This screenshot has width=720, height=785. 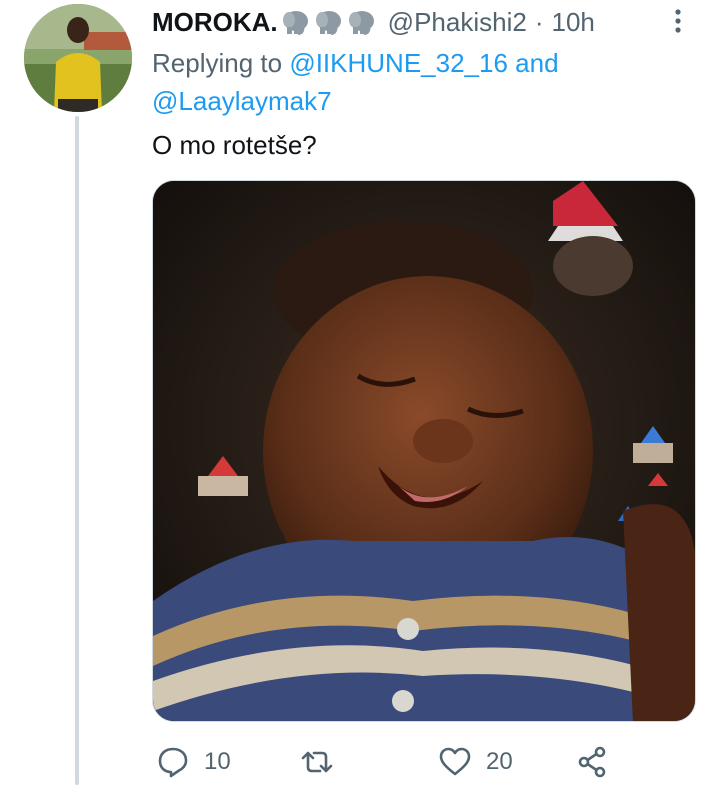 What do you see at coordinates (678, 21) in the screenshot?
I see `more-icon` at bounding box center [678, 21].